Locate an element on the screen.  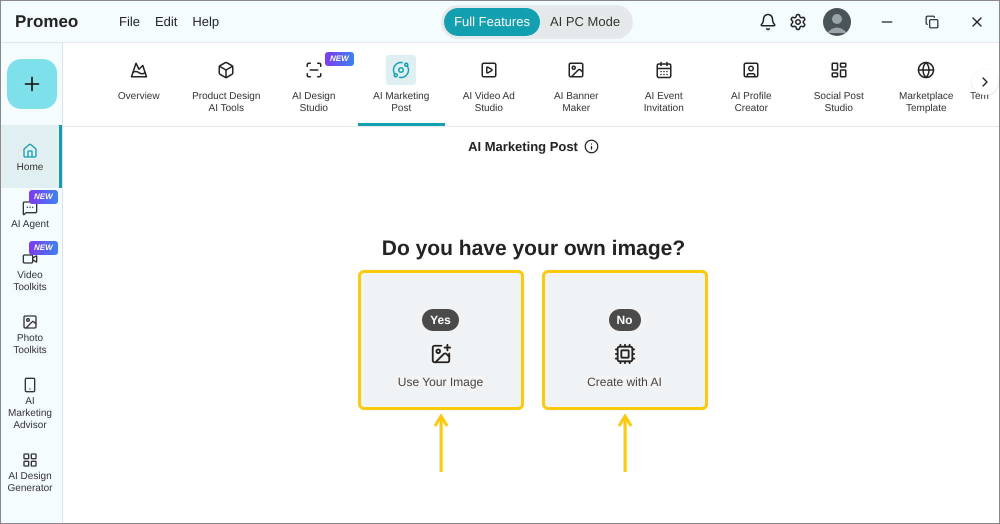
sidebar-label: Video Toolkits is located at coordinates (30, 282).